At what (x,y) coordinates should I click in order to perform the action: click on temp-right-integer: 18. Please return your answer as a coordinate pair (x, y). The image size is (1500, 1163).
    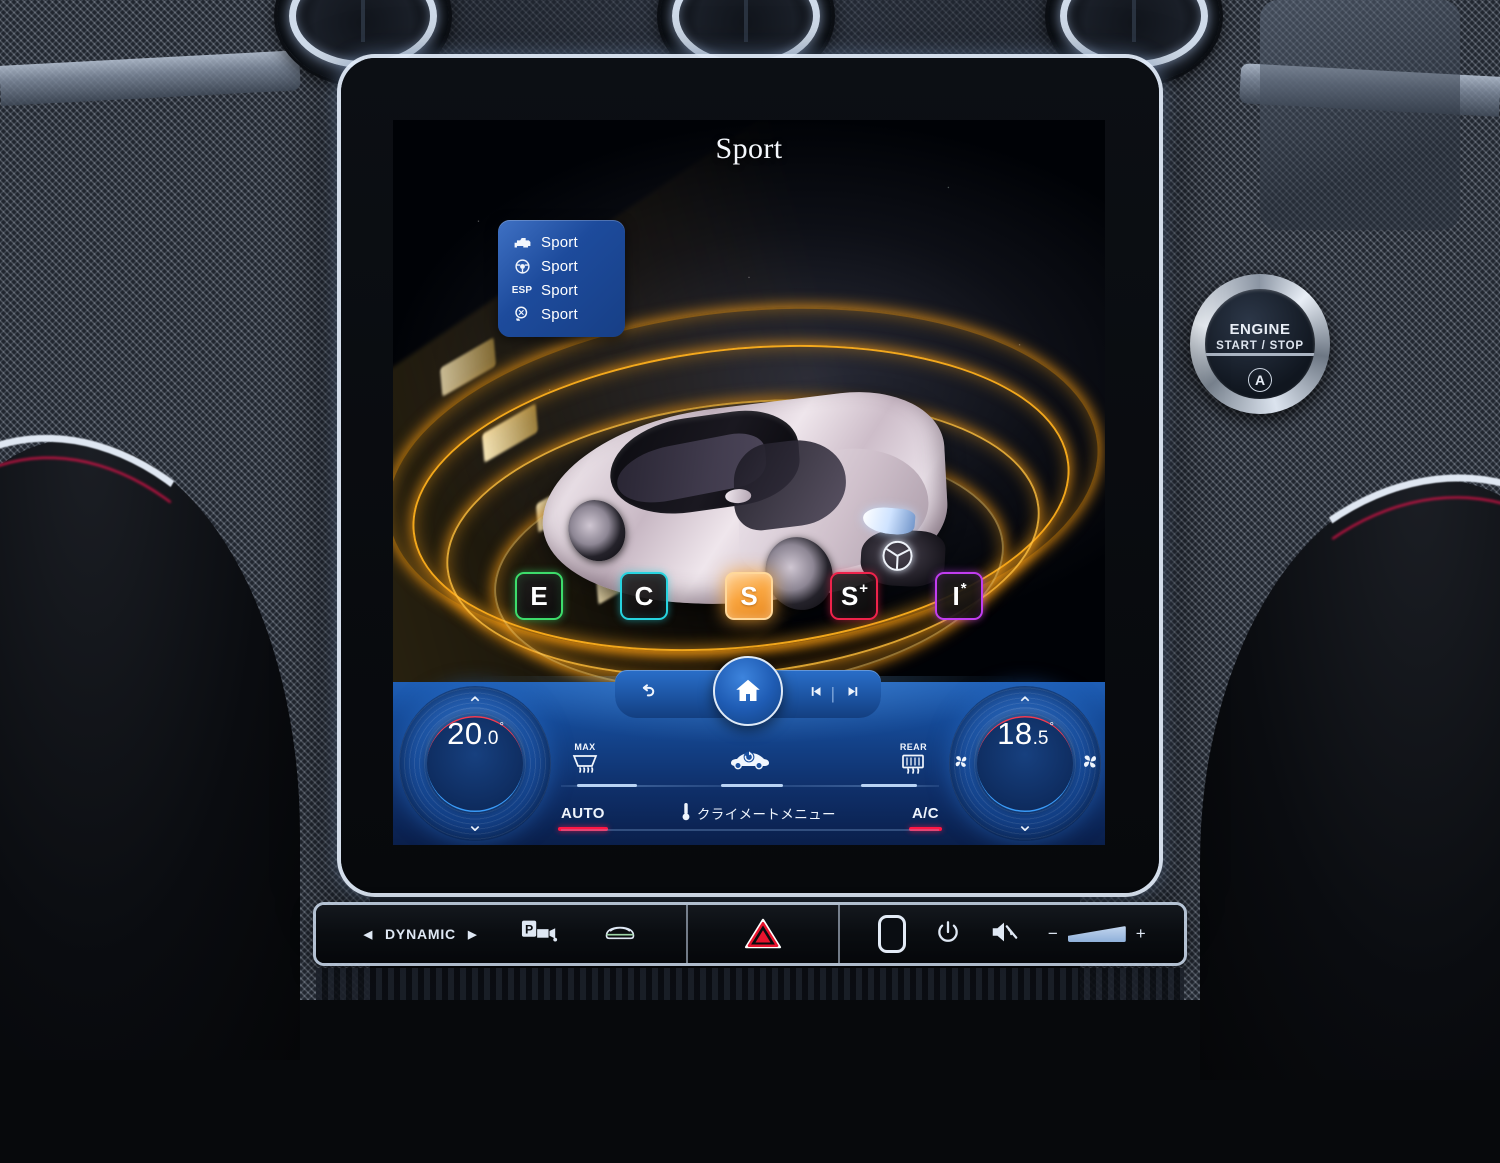
    Looking at the image, I should click on (1014, 734).